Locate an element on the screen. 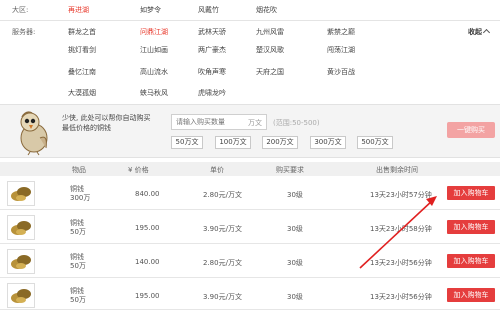  server-item: 高山流水 is located at coordinates (154, 72).